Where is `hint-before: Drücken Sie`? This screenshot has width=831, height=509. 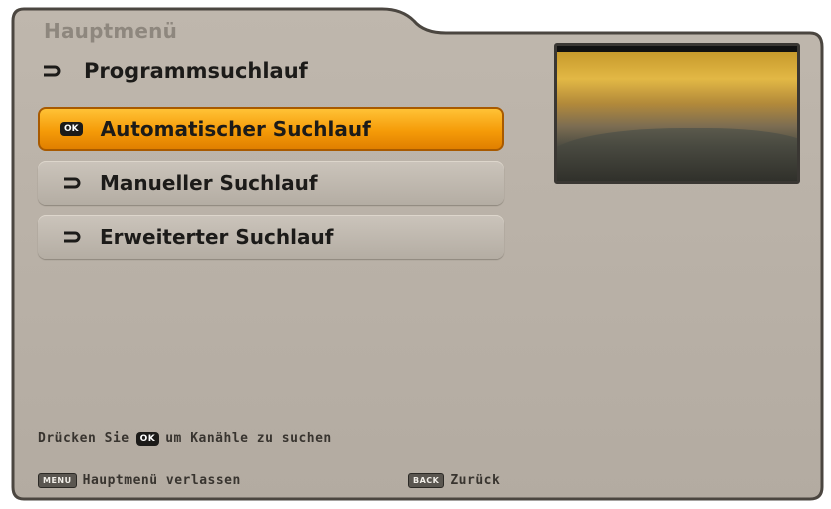
hint-before: Drücken Sie is located at coordinates (84, 438).